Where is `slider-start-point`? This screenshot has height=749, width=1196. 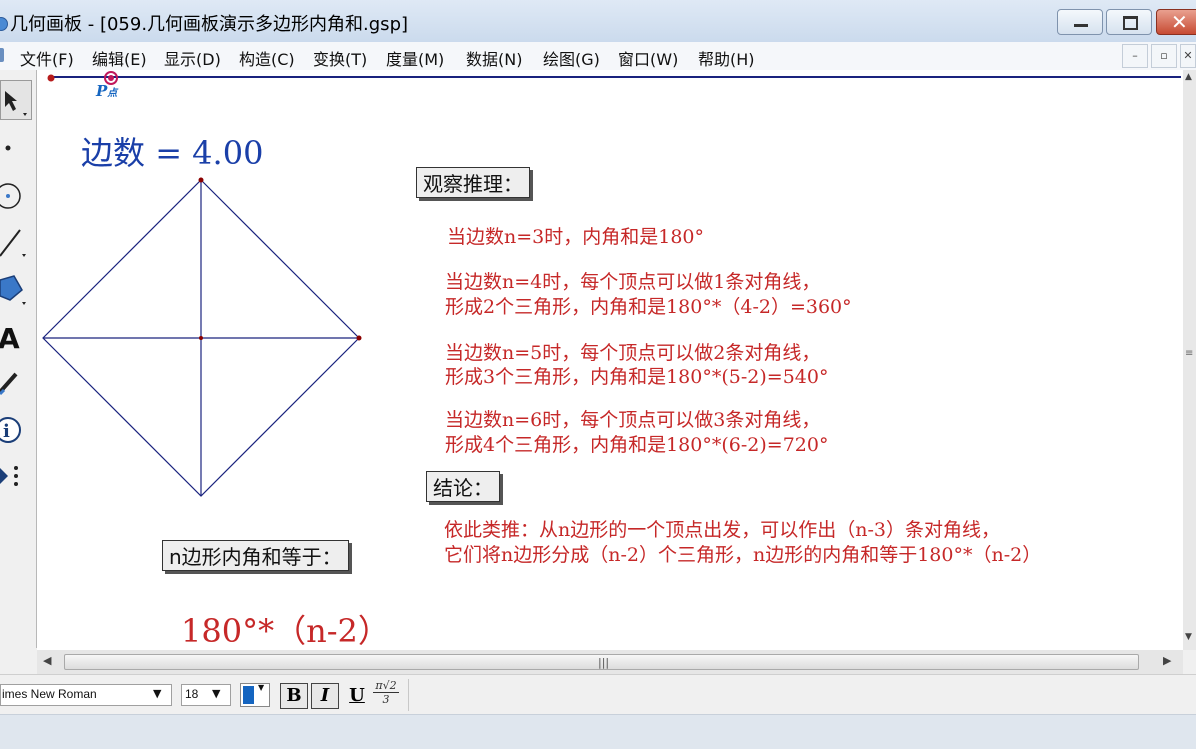
slider-start-point is located at coordinates (51, 78).